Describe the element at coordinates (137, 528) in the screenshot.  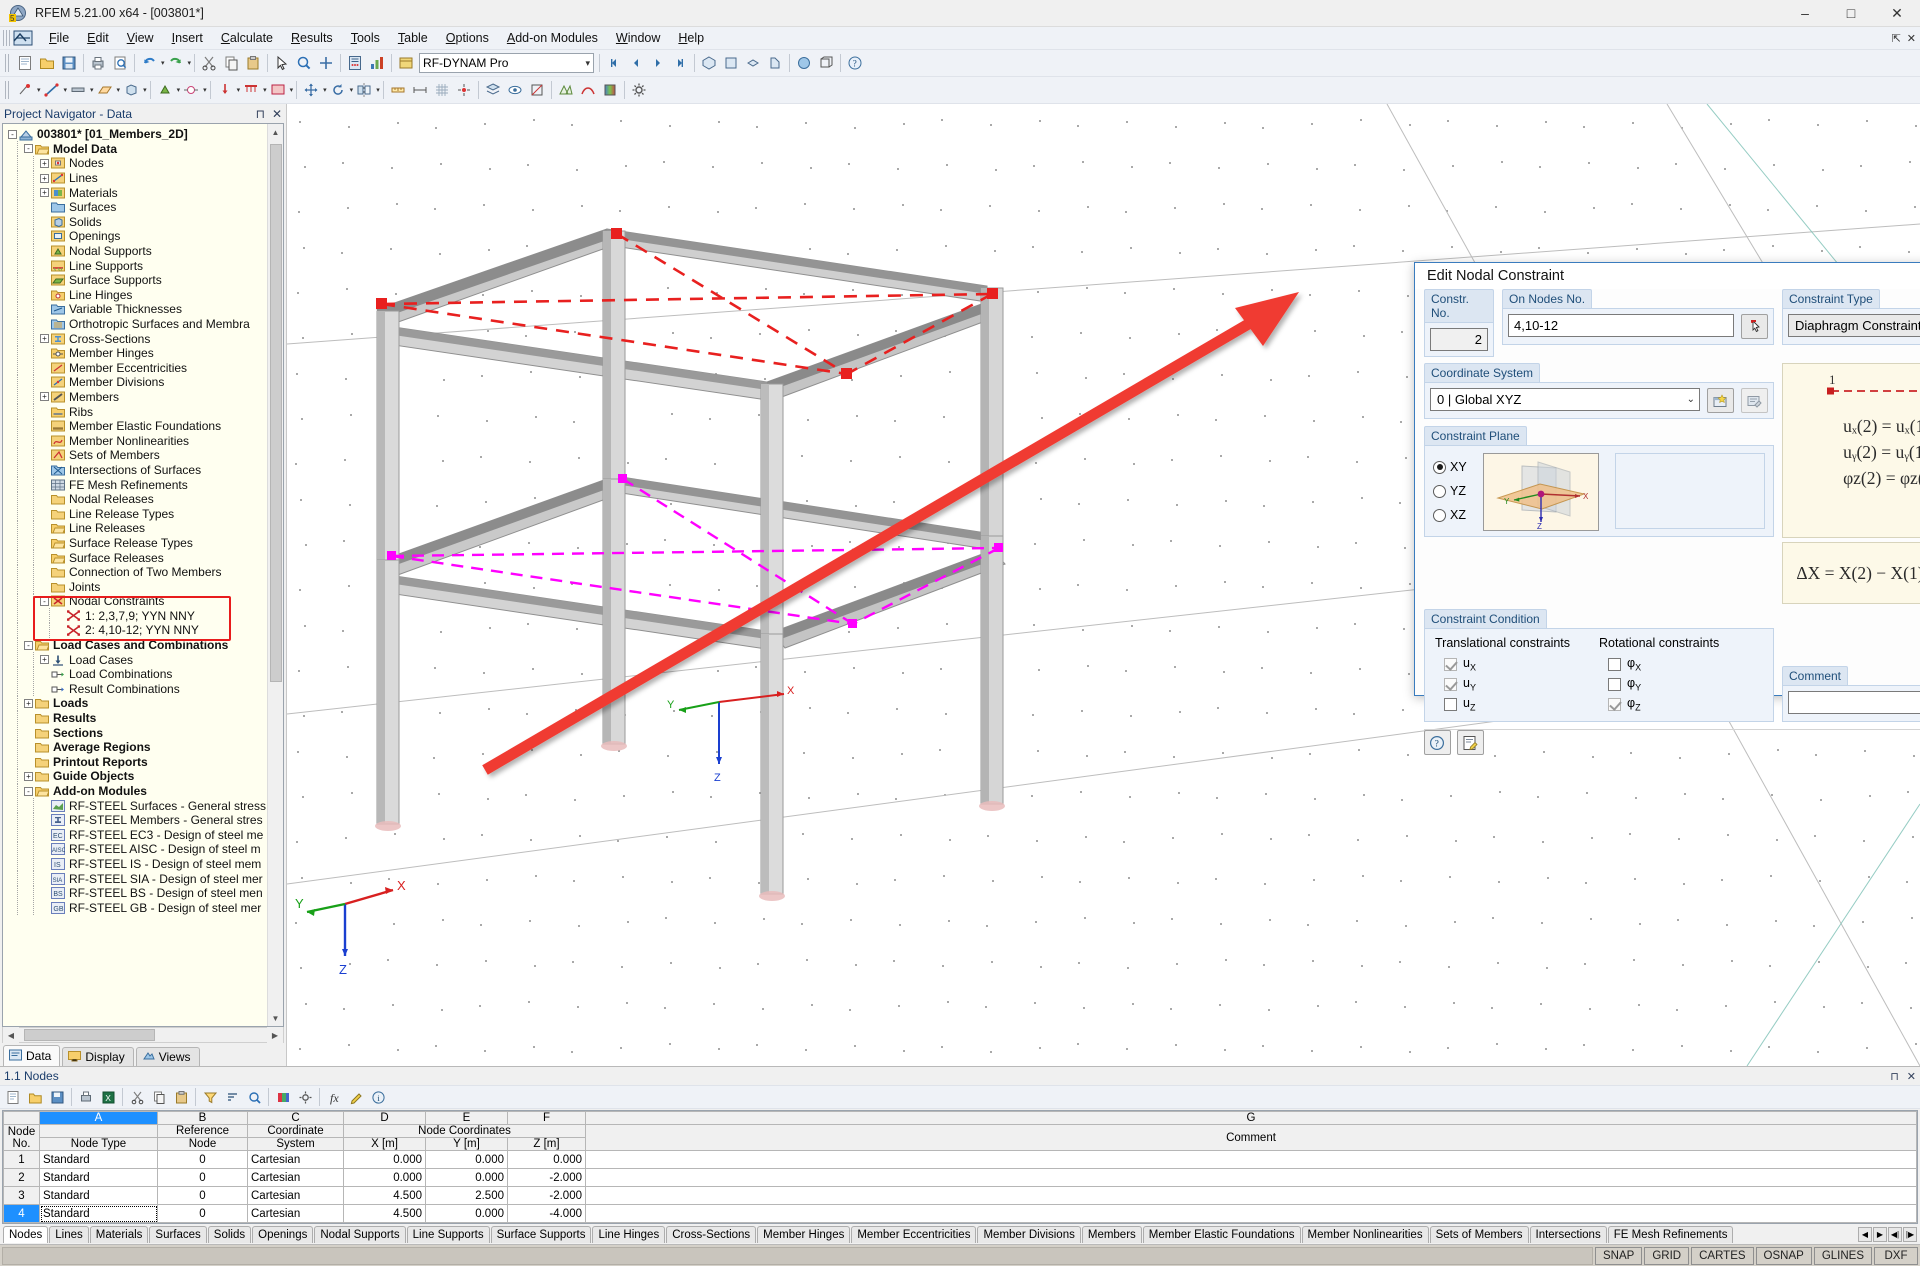
I see `tree-item-line-releases: Line Releases` at that location.